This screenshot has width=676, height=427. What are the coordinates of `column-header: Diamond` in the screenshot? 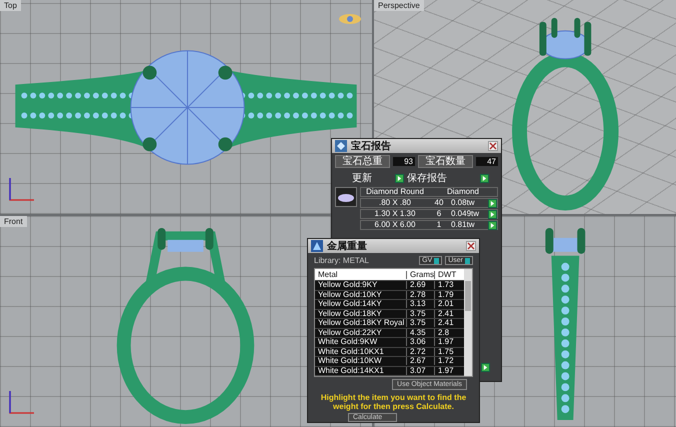 It's located at (463, 192).